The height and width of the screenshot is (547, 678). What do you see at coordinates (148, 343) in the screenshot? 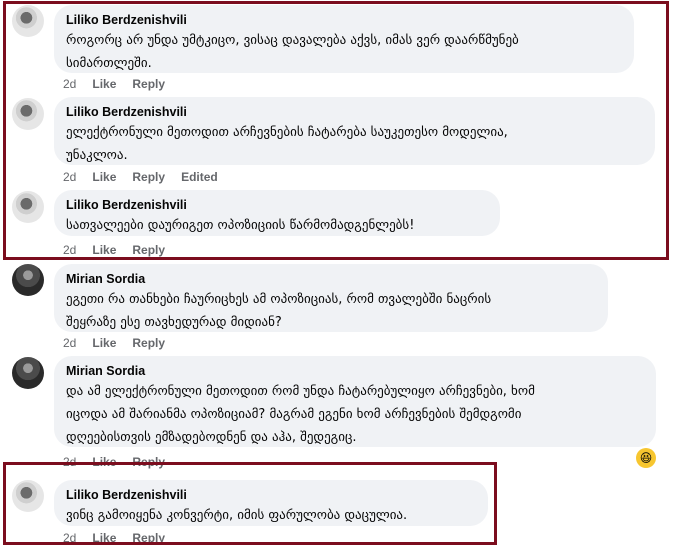
I see `reply-button: Reply` at bounding box center [148, 343].